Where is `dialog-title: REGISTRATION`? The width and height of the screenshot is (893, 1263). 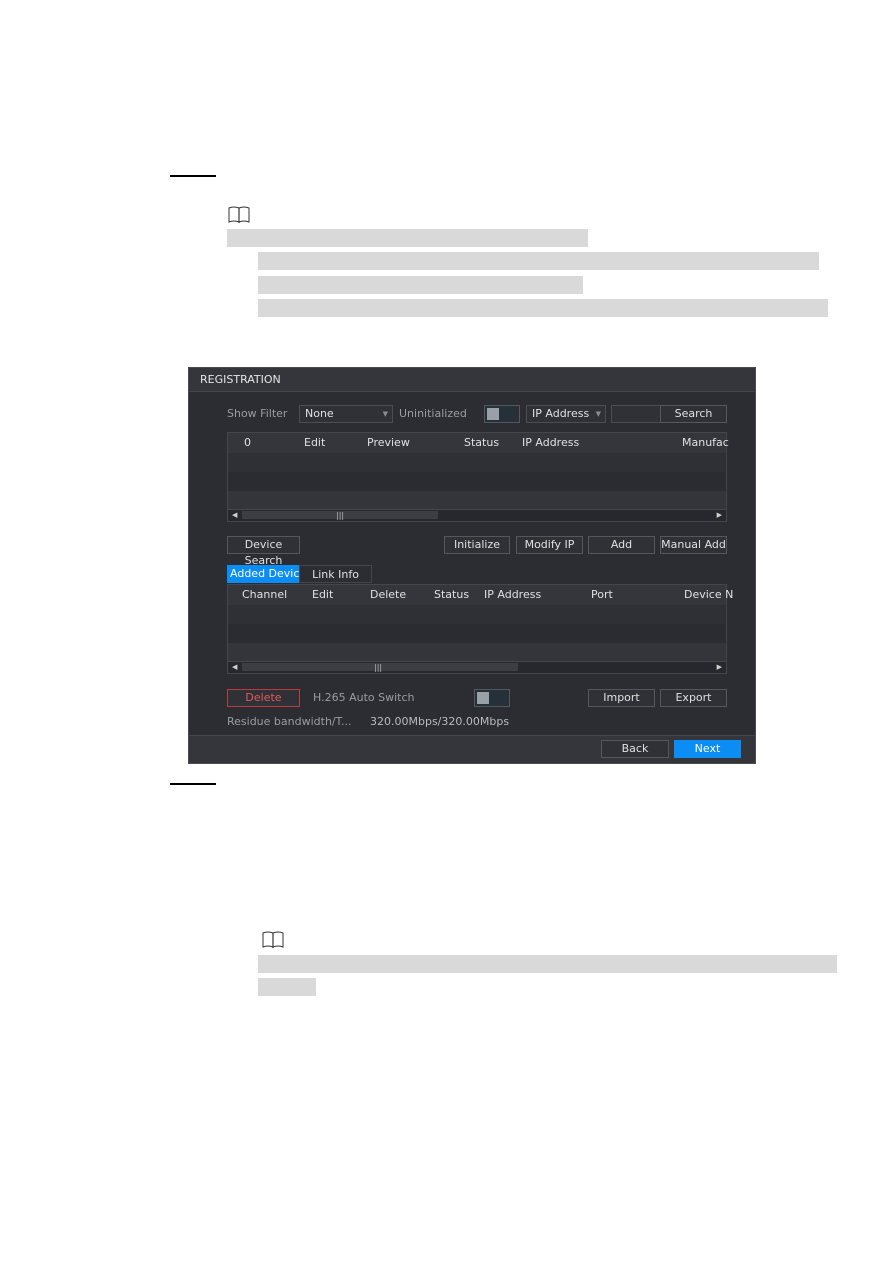 dialog-title: REGISTRATION is located at coordinates (472, 380).